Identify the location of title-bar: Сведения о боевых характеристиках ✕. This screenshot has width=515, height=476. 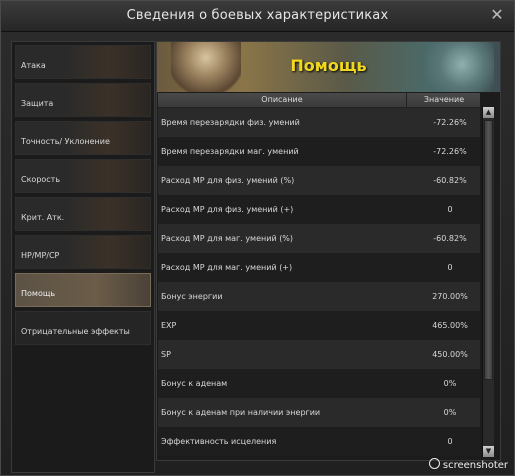
(257, 16).